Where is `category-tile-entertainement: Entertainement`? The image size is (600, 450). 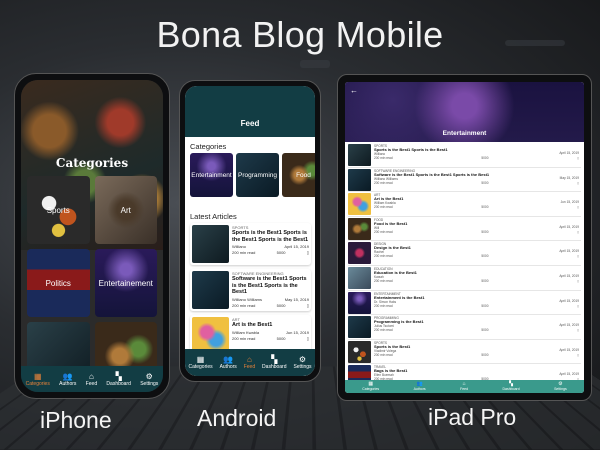
category-tile-entertainement: Entertainement is located at coordinates (125, 283).